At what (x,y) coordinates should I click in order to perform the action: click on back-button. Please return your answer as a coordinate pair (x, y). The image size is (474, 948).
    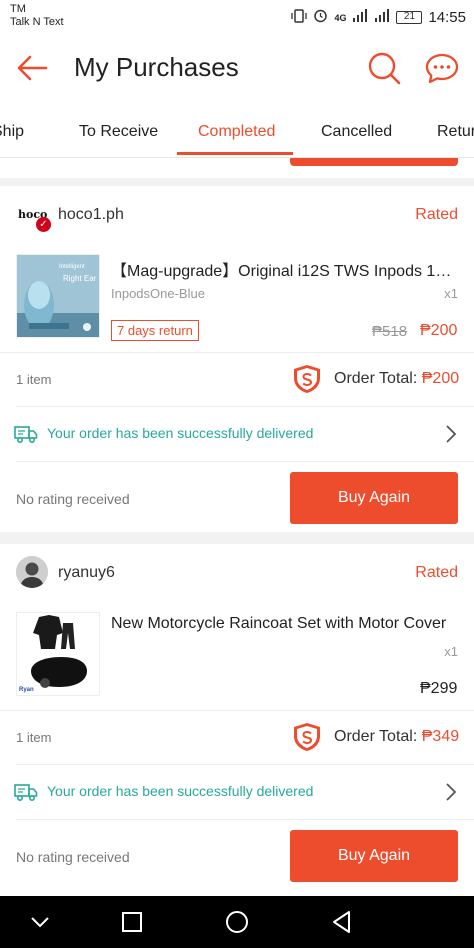
    Looking at the image, I should click on (32, 68).